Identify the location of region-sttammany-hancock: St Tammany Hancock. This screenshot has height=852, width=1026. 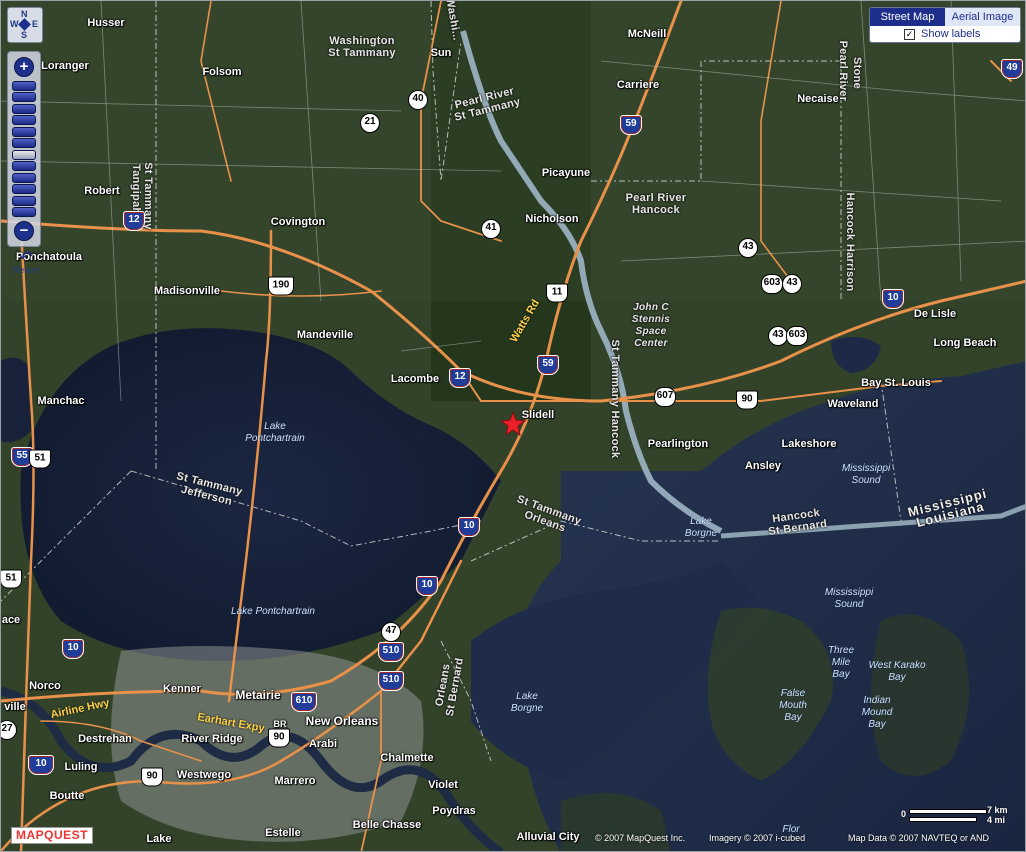
(615, 399).